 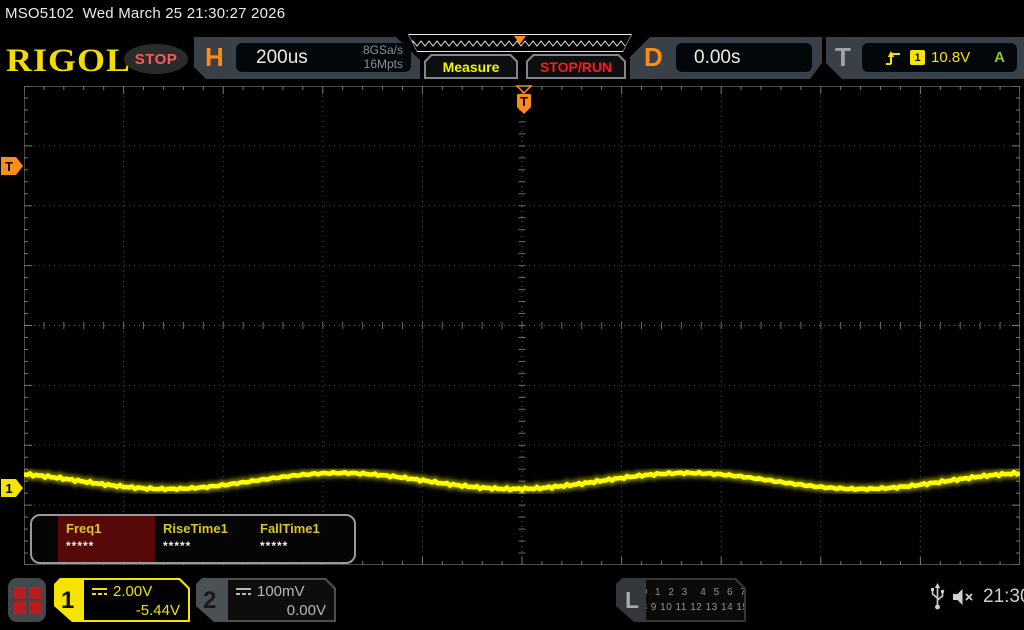 I want to click on speaker-muted-icon, so click(x=963, y=597).